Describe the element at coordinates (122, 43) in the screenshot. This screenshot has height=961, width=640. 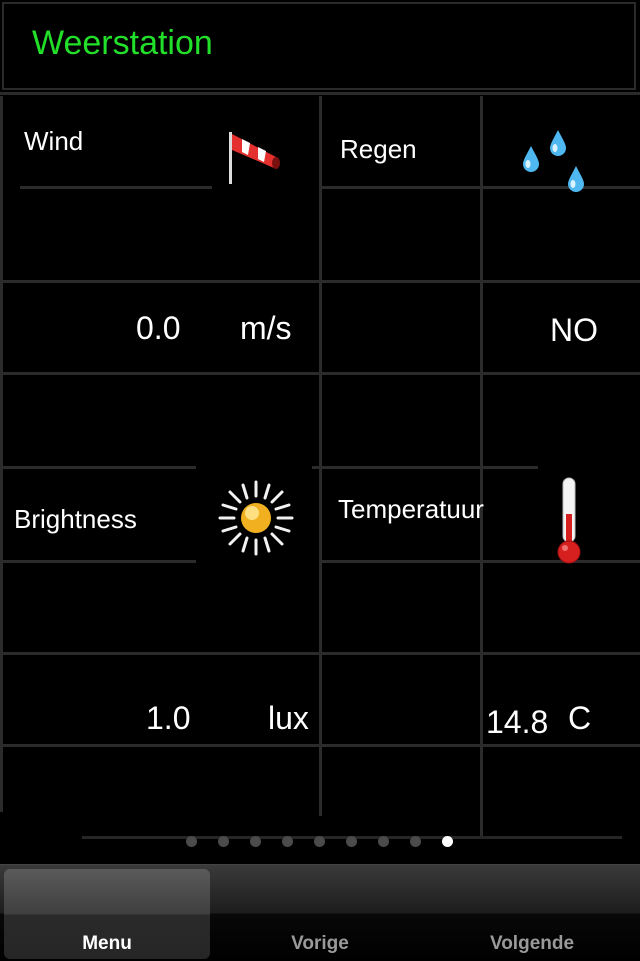
I see `app-title: Weerstation` at that location.